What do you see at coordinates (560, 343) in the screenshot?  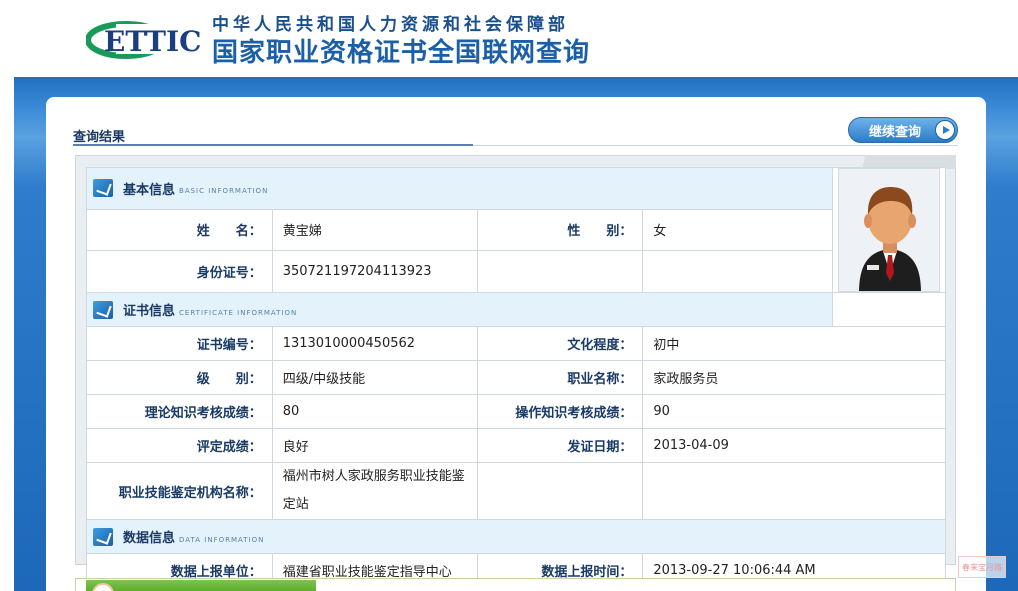 I see `education-label: 文化程度：` at bounding box center [560, 343].